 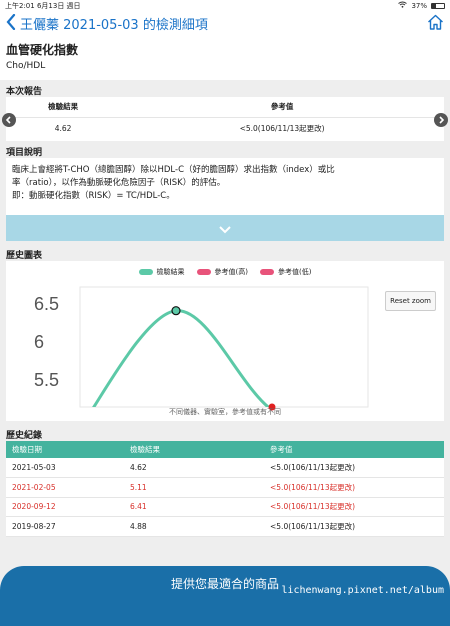 I want to click on table-row: 2021-05-034.62<5.0(106/11/13起更改), so click(x=225, y=468).